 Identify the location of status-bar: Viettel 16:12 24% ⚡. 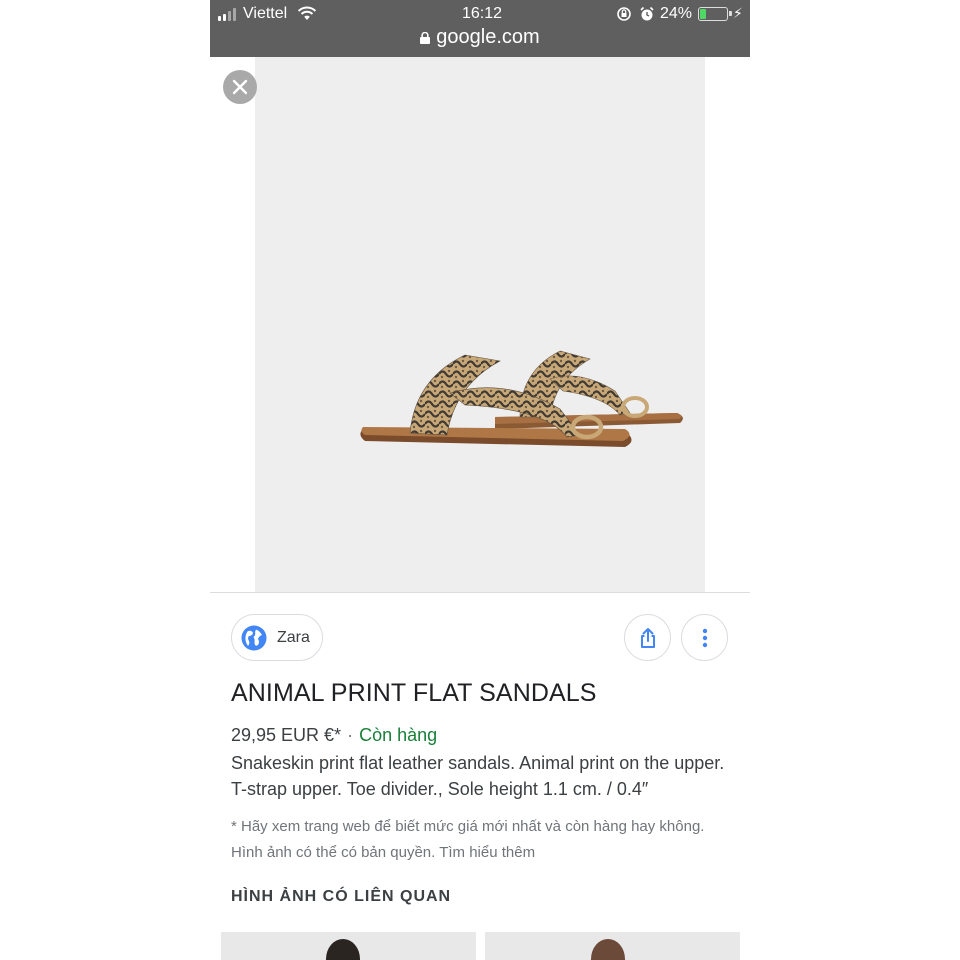
(480, 14).